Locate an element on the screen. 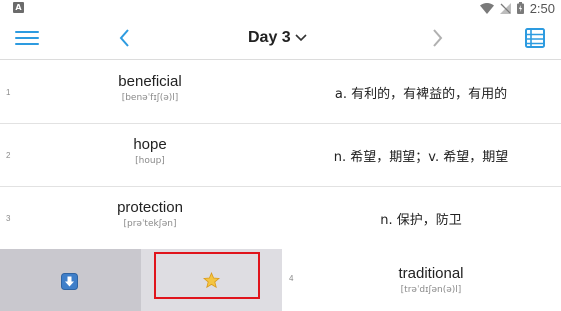 The width and height of the screenshot is (561, 311). word-text: hope is located at coordinates (150, 144).